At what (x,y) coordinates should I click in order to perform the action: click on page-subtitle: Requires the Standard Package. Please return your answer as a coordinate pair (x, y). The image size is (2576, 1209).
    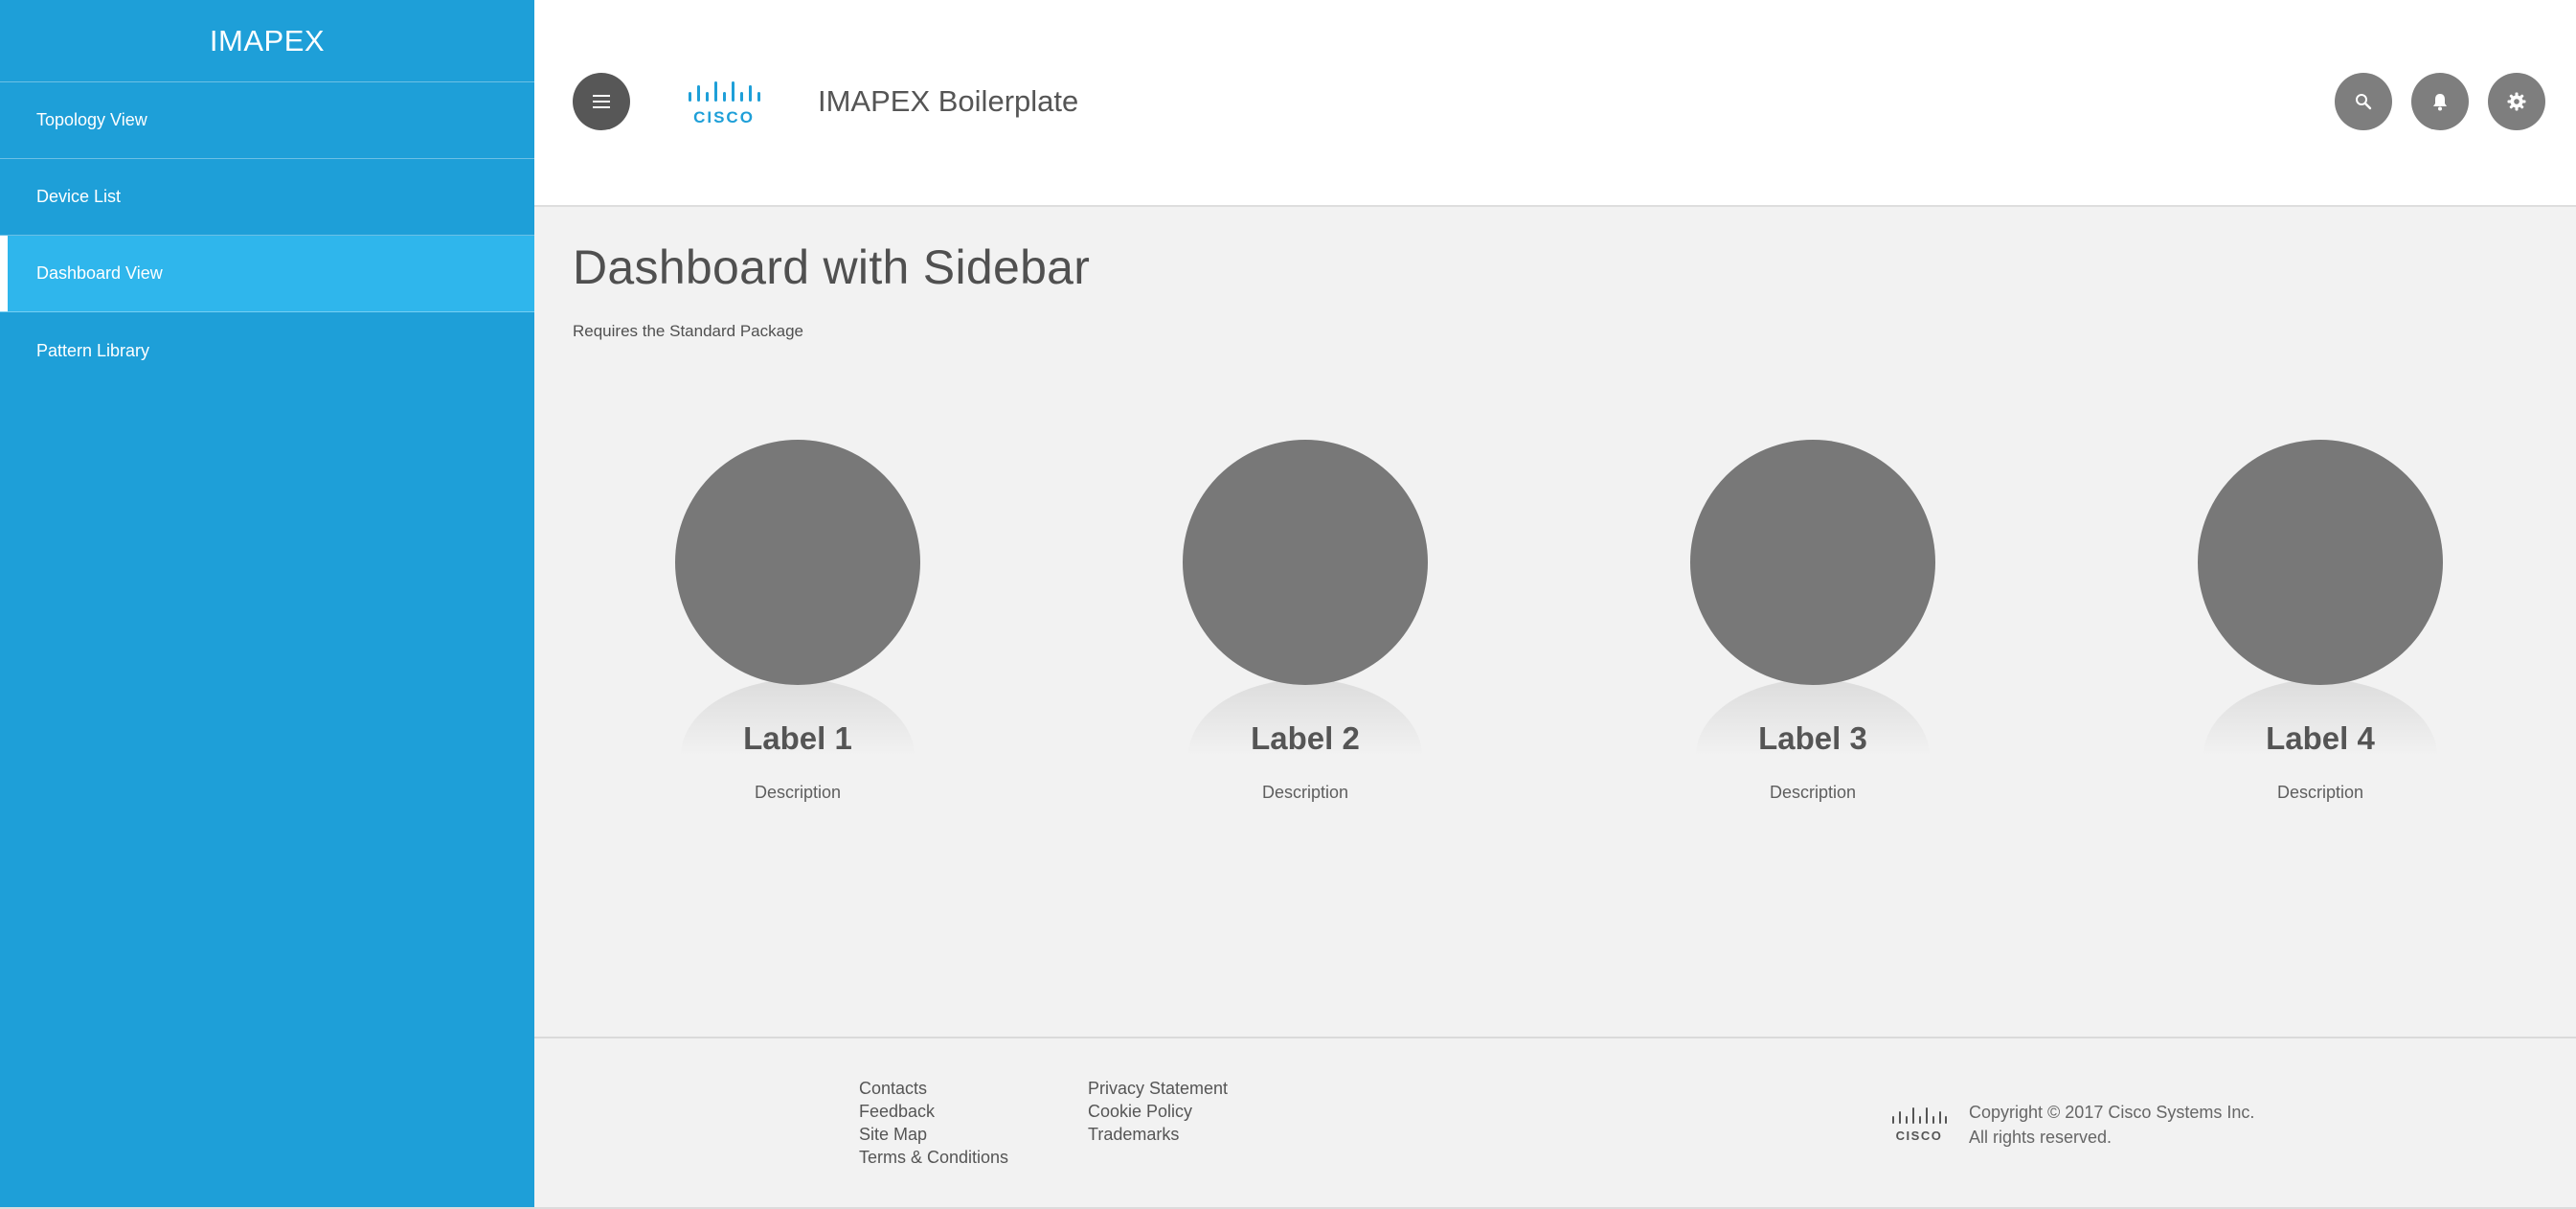
    Looking at the image, I should click on (688, 331).